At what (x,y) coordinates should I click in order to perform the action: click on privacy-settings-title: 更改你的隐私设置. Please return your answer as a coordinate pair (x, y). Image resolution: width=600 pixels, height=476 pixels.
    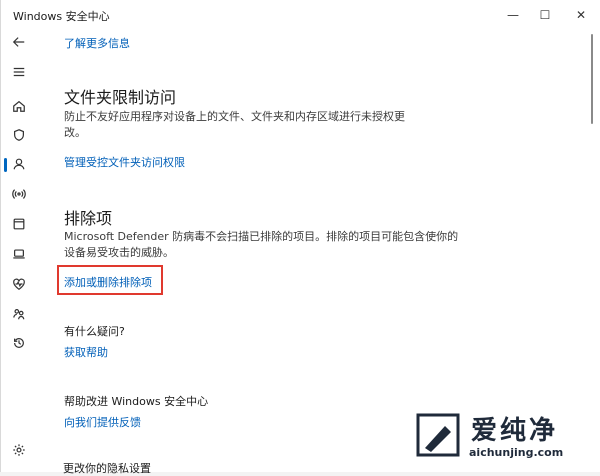
    Looking at the image, I should click on (107, 468).